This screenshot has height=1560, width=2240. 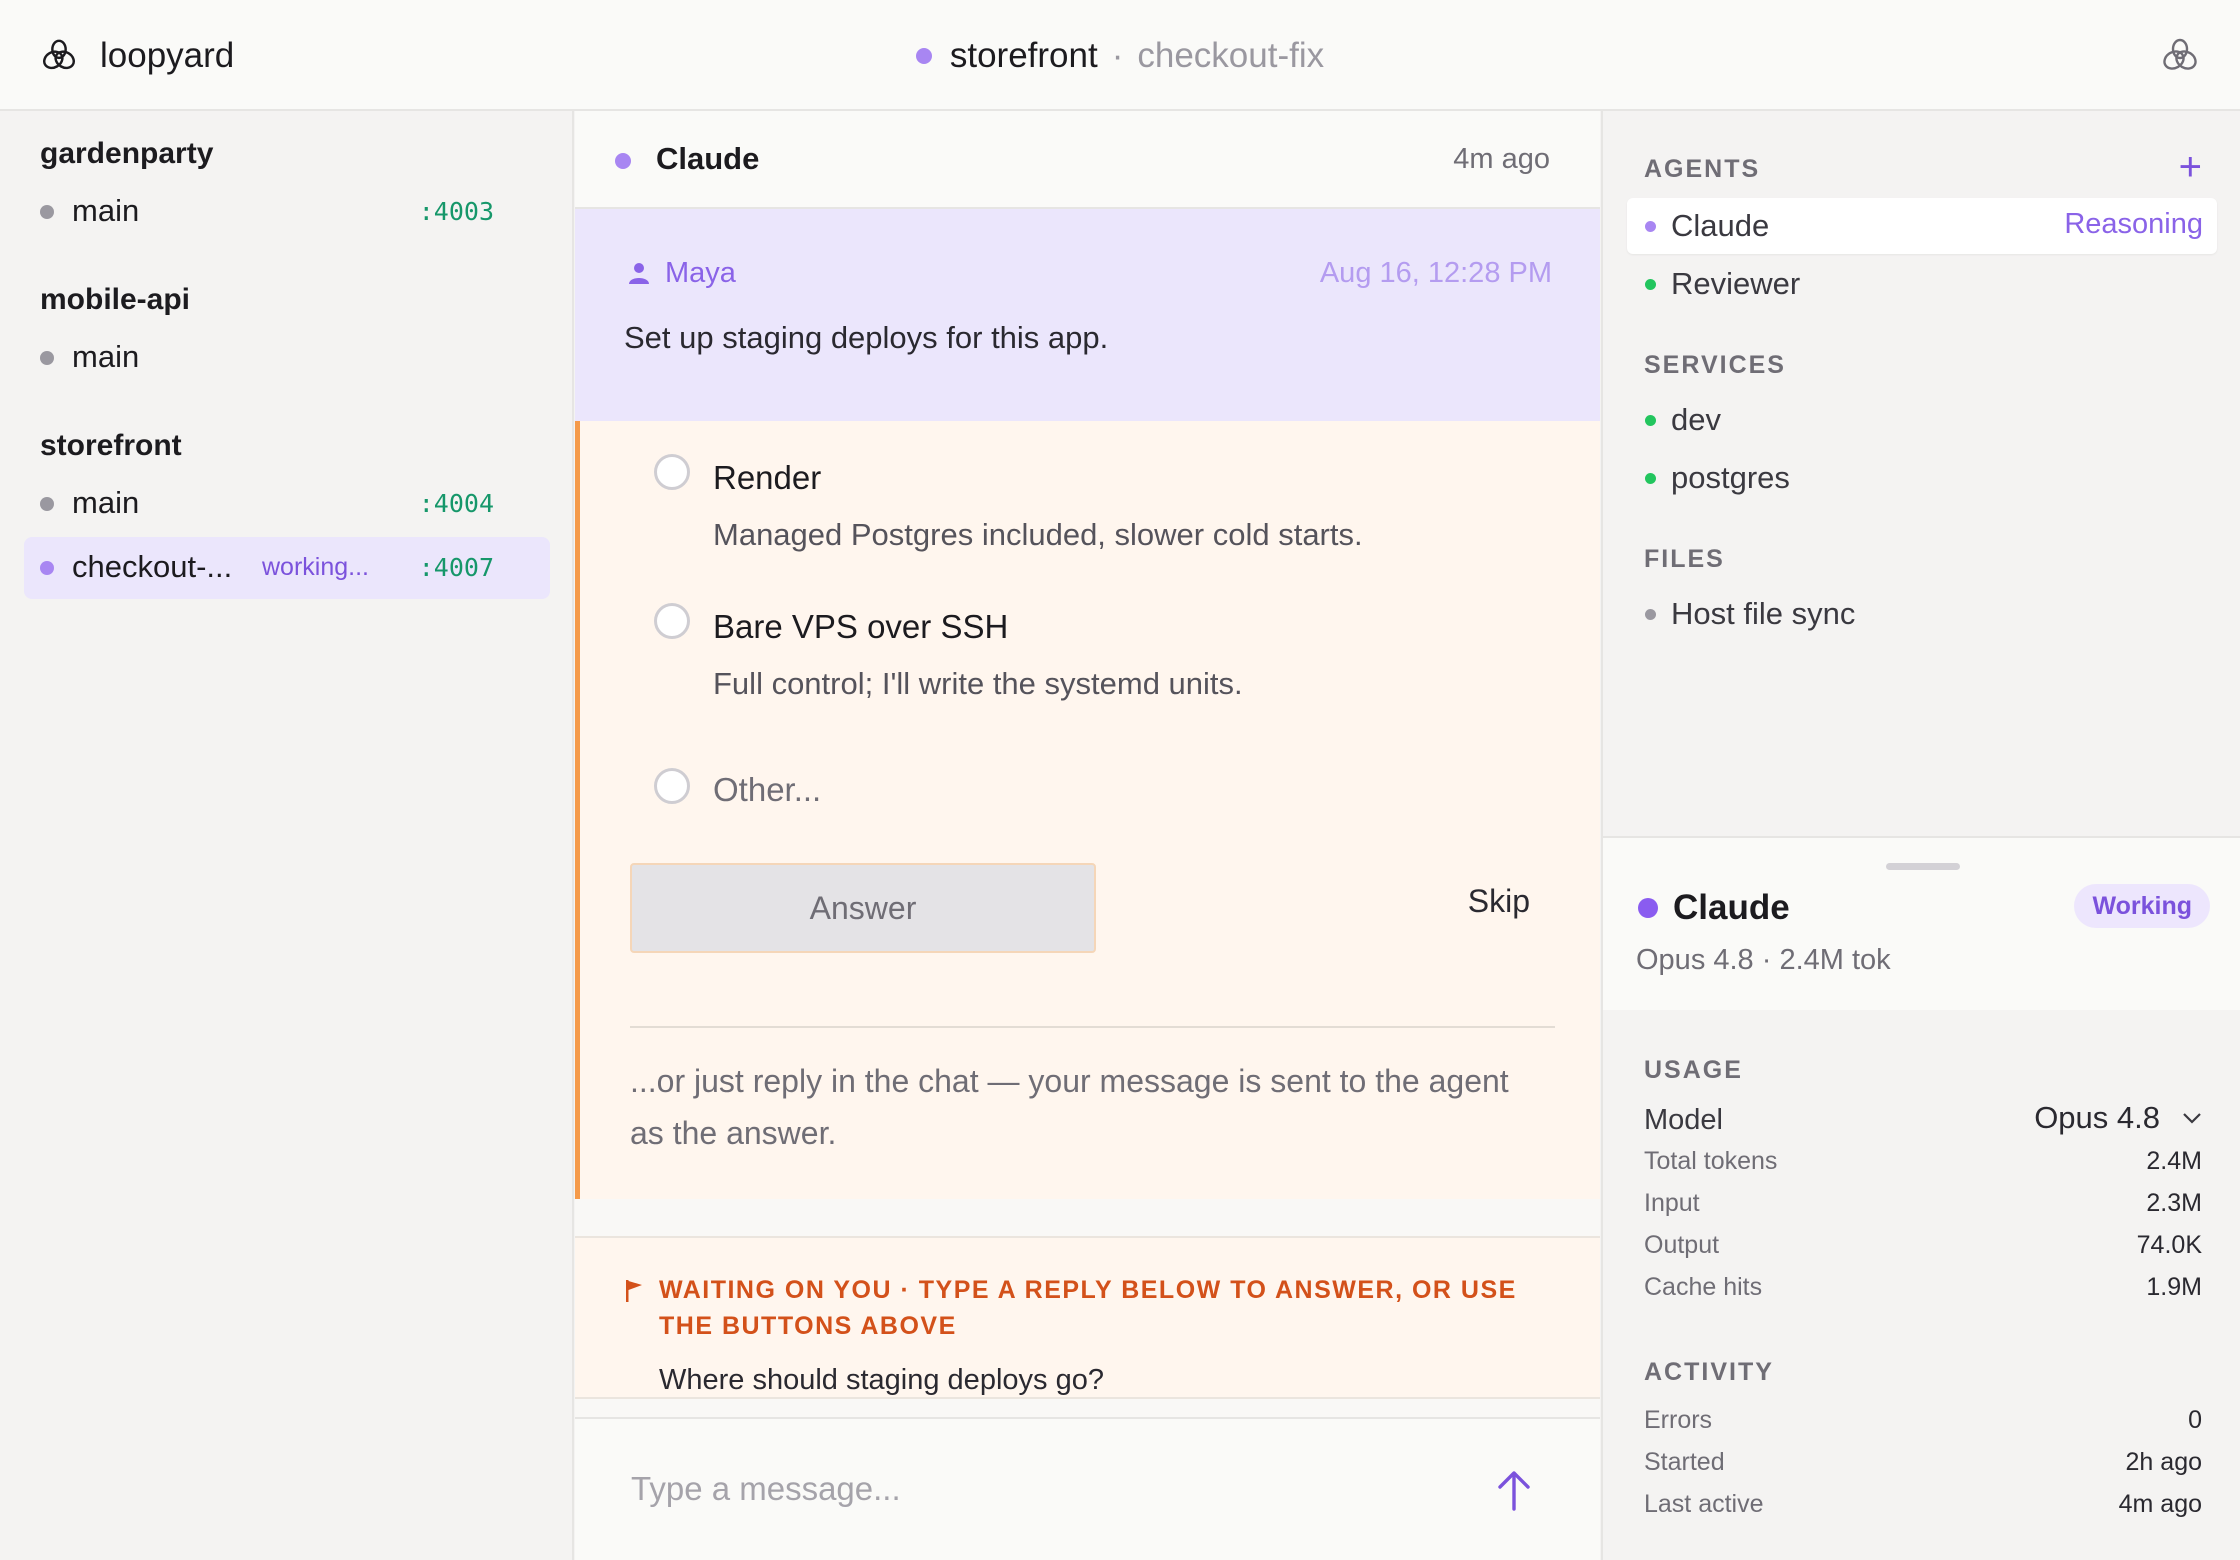 What do you see at coordinates (1720, 225) in the screenshot?
I see `agent-name: Claude` at bounding box center [1720, 225].